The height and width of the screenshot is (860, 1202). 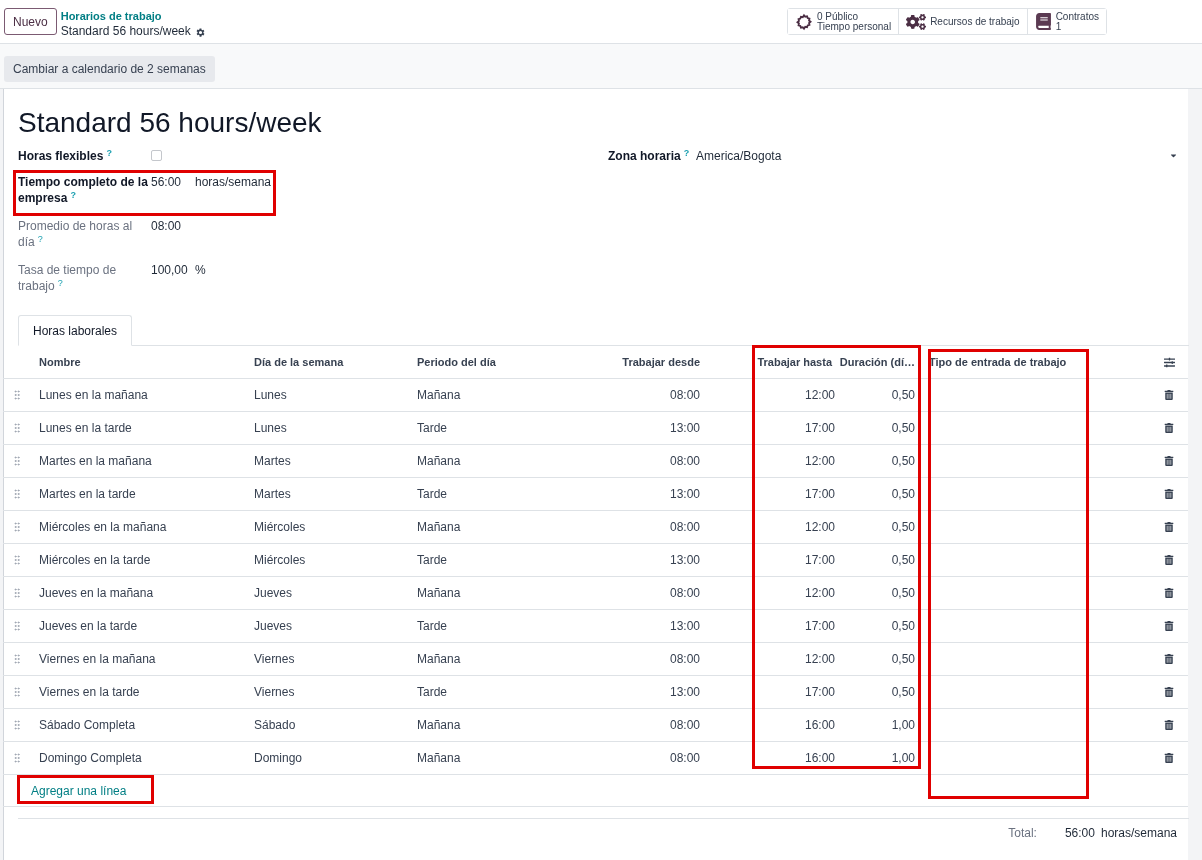 I want to click on table-cell-text: Domingo, so click(x=278, y=758).